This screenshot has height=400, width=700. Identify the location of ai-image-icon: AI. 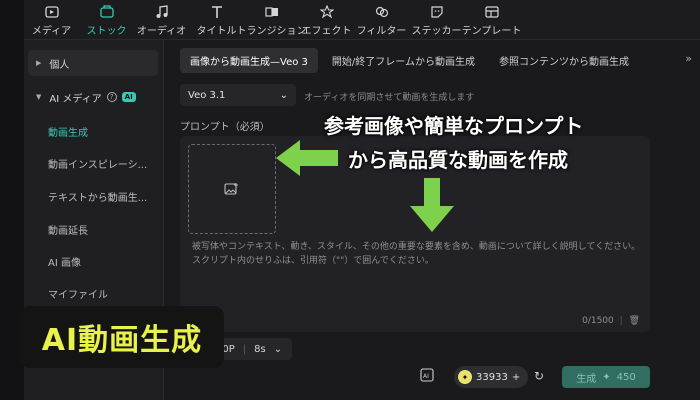
(428, 376).